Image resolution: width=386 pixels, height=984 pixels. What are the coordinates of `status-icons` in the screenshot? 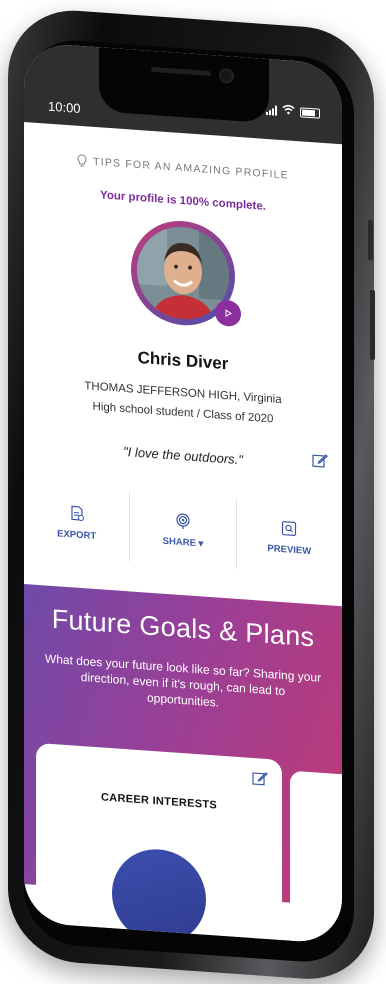 It's located at (293, 111).